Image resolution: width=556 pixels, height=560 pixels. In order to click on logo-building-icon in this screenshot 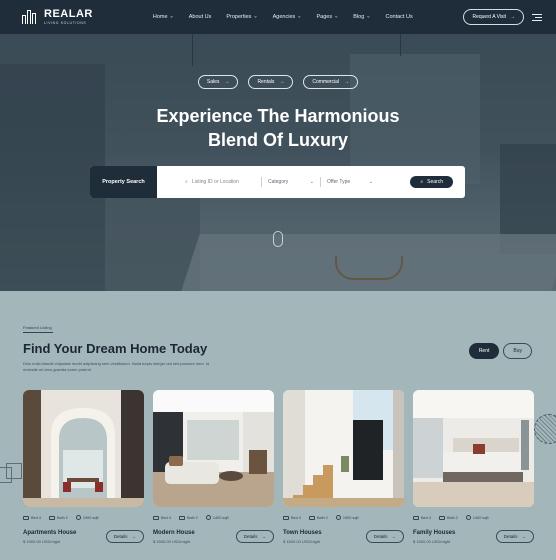, I will do `click(30, 17)`.